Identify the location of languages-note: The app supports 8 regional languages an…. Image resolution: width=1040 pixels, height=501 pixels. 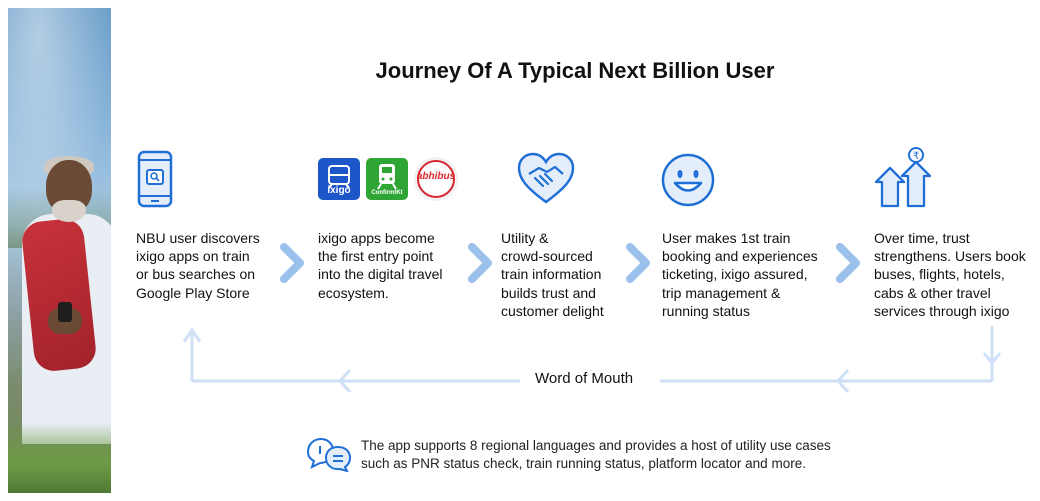
(596, 455).